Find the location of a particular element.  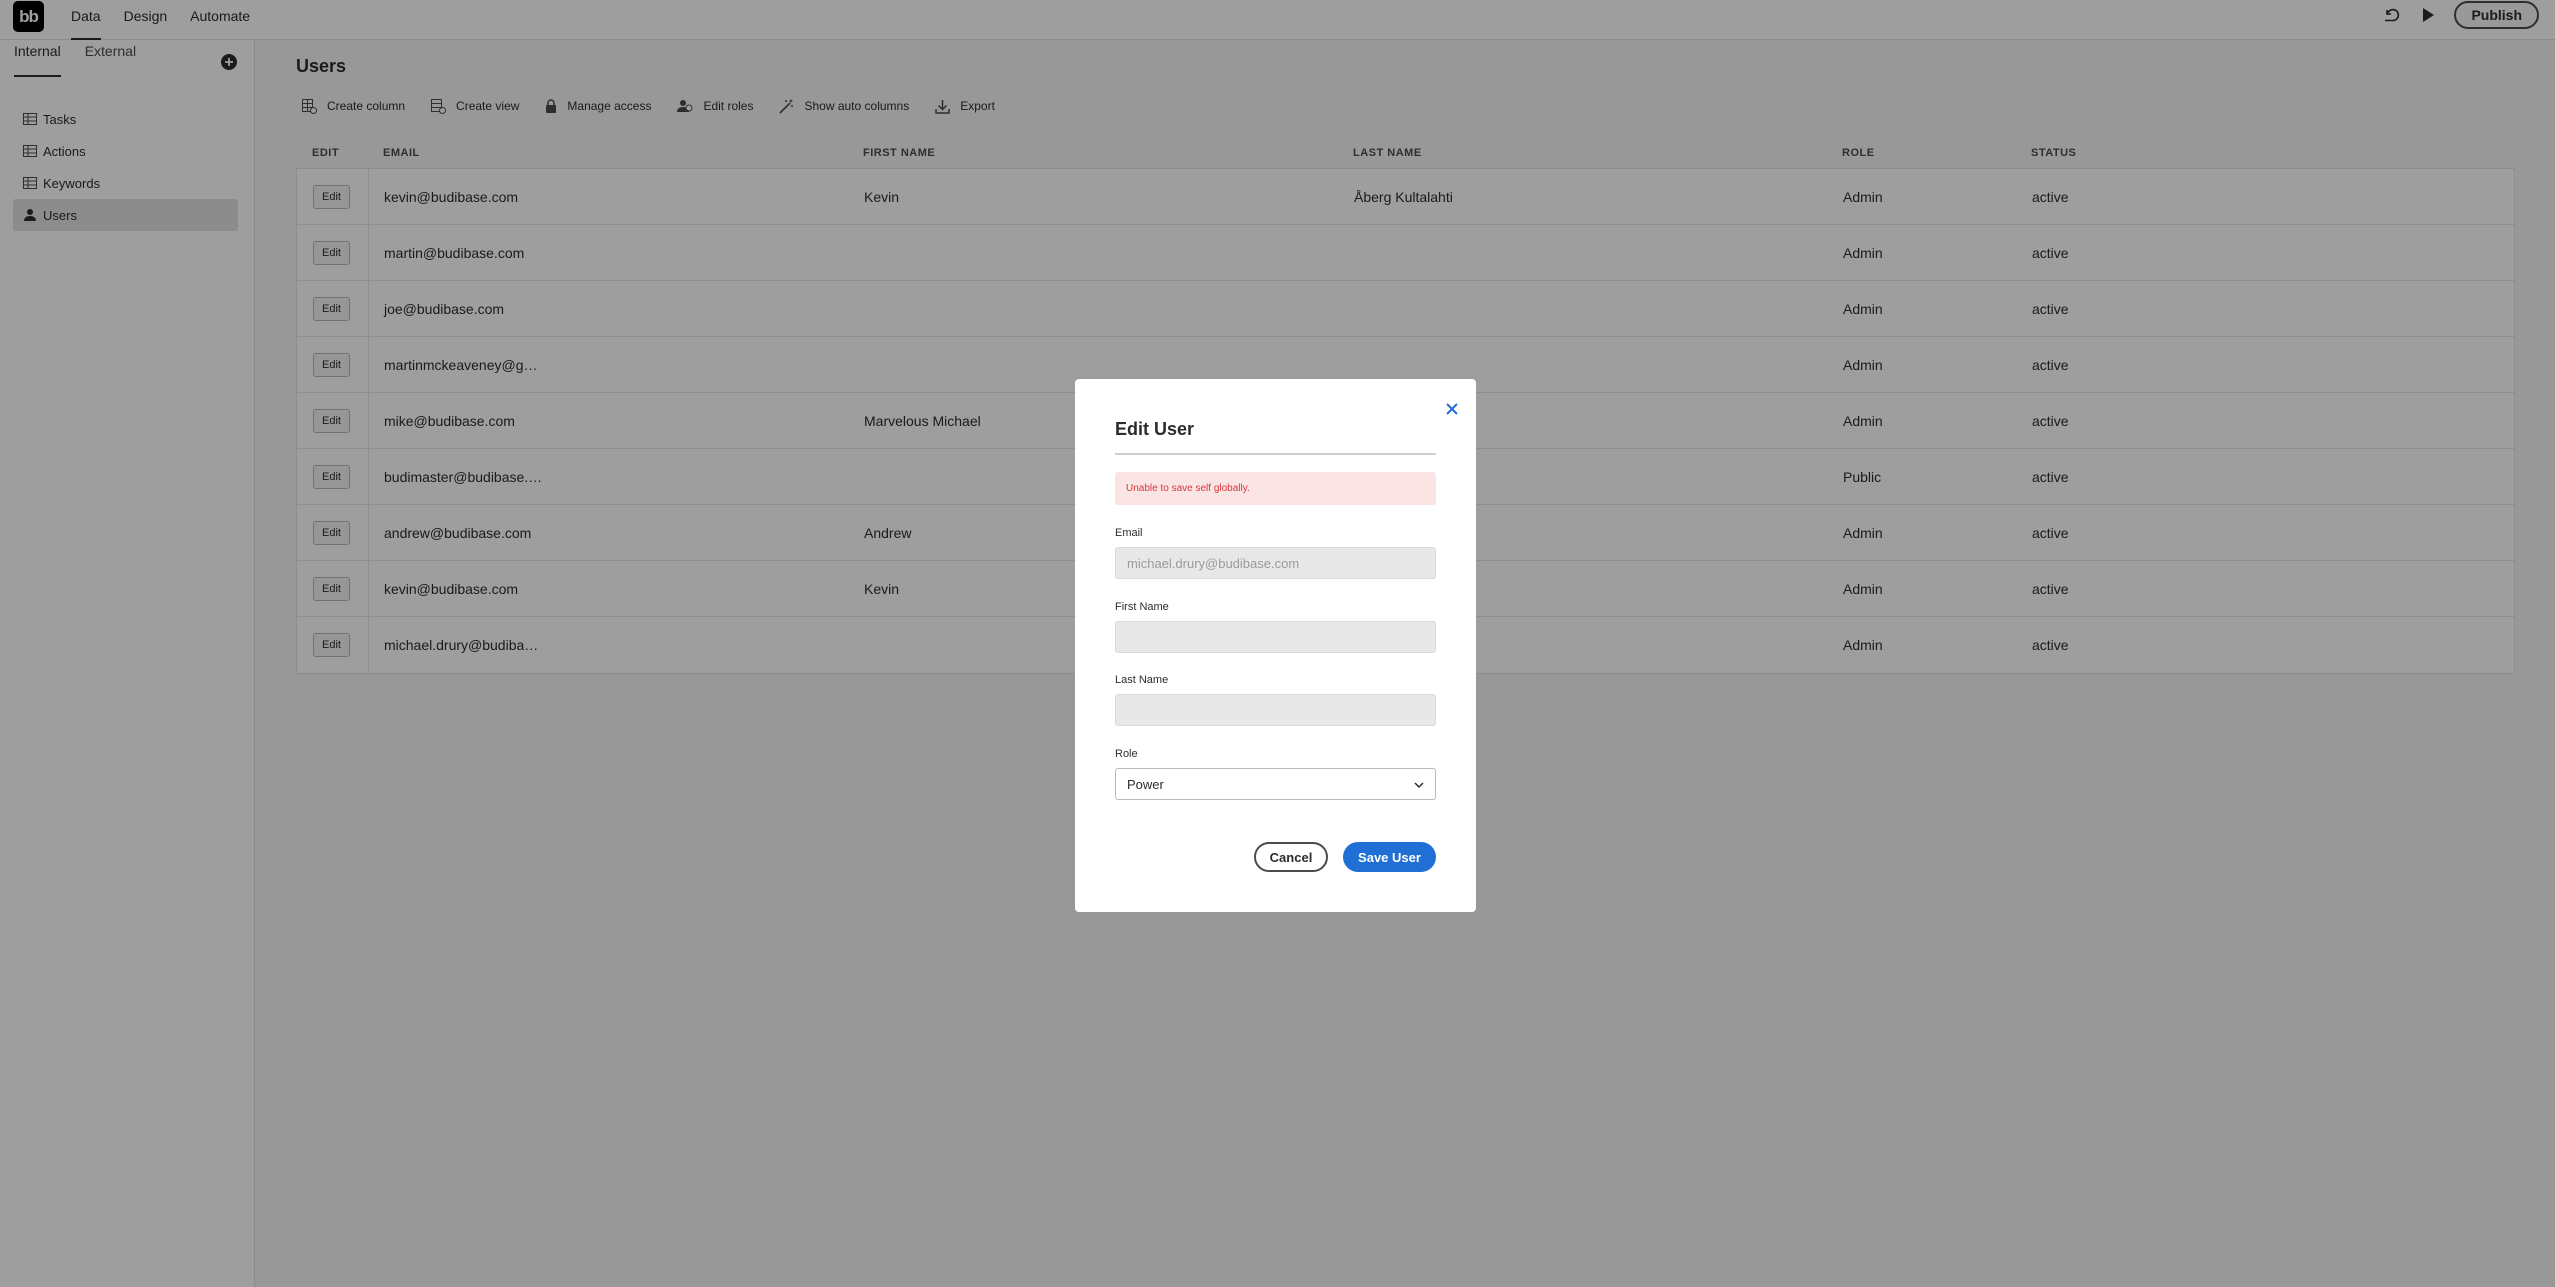

role-label: Role is located at coordinates (1126, 754).